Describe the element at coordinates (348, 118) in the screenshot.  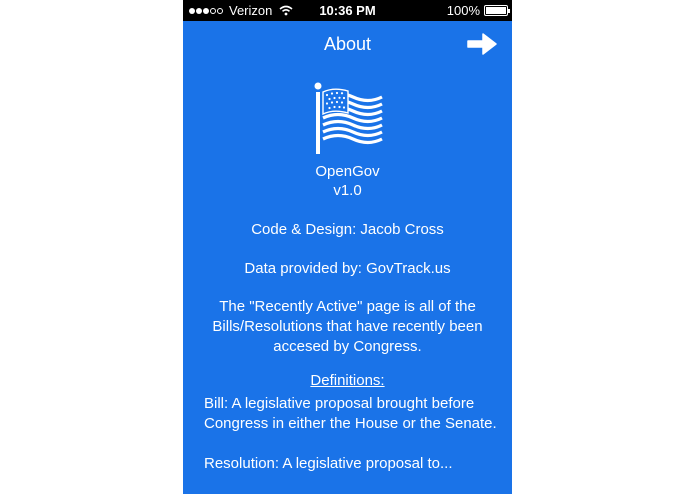
I see `american-flag-icon` at that location.